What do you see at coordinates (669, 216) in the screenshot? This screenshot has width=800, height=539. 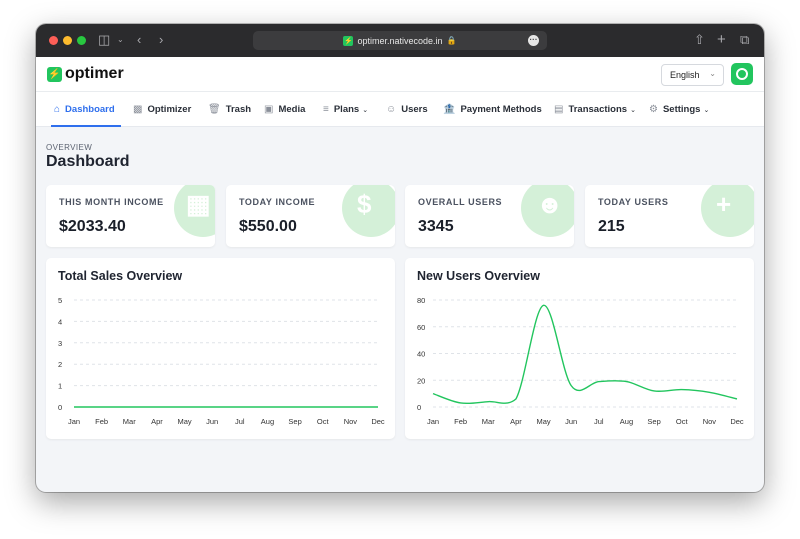 I see `stat-card-today-users: + TODAY USERS 215` at bounding box center [669, 216].